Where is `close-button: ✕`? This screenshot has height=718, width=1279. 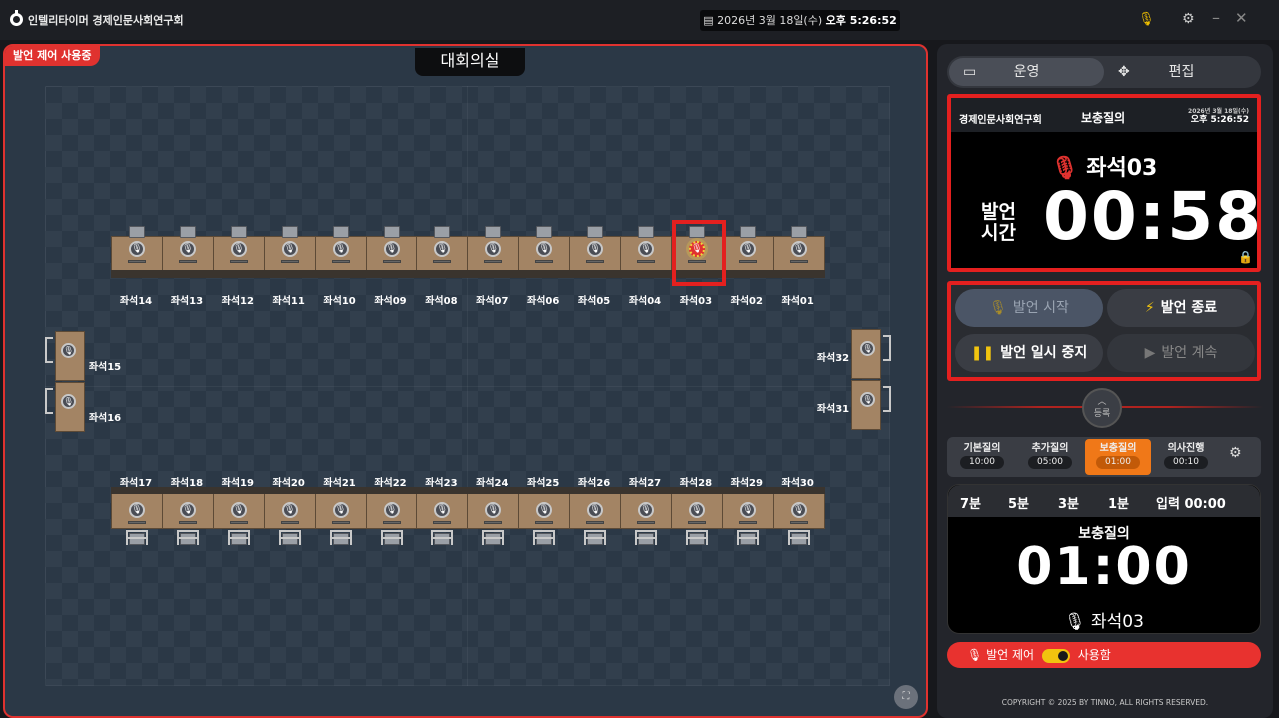
close-button: ✕ is located at coordinates (1241, 18).